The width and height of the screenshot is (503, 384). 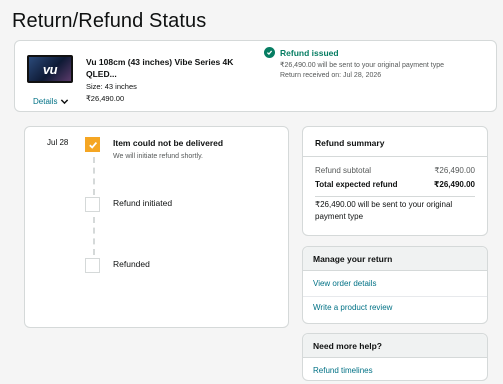 What do you see at coordinates (158, 156) in the screenshot?
I see `timeline-step-sublabel: We will initiate refund shortly.` at bounding box center [158, 156].